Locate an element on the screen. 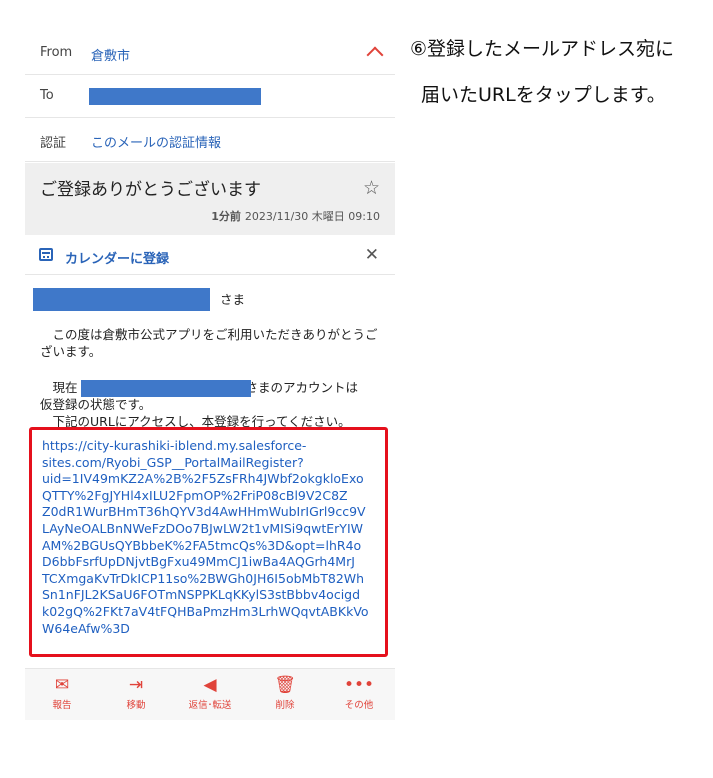 This screenshot has width=713, height=778. redacted-recipient is located at coordinates (175, 96).